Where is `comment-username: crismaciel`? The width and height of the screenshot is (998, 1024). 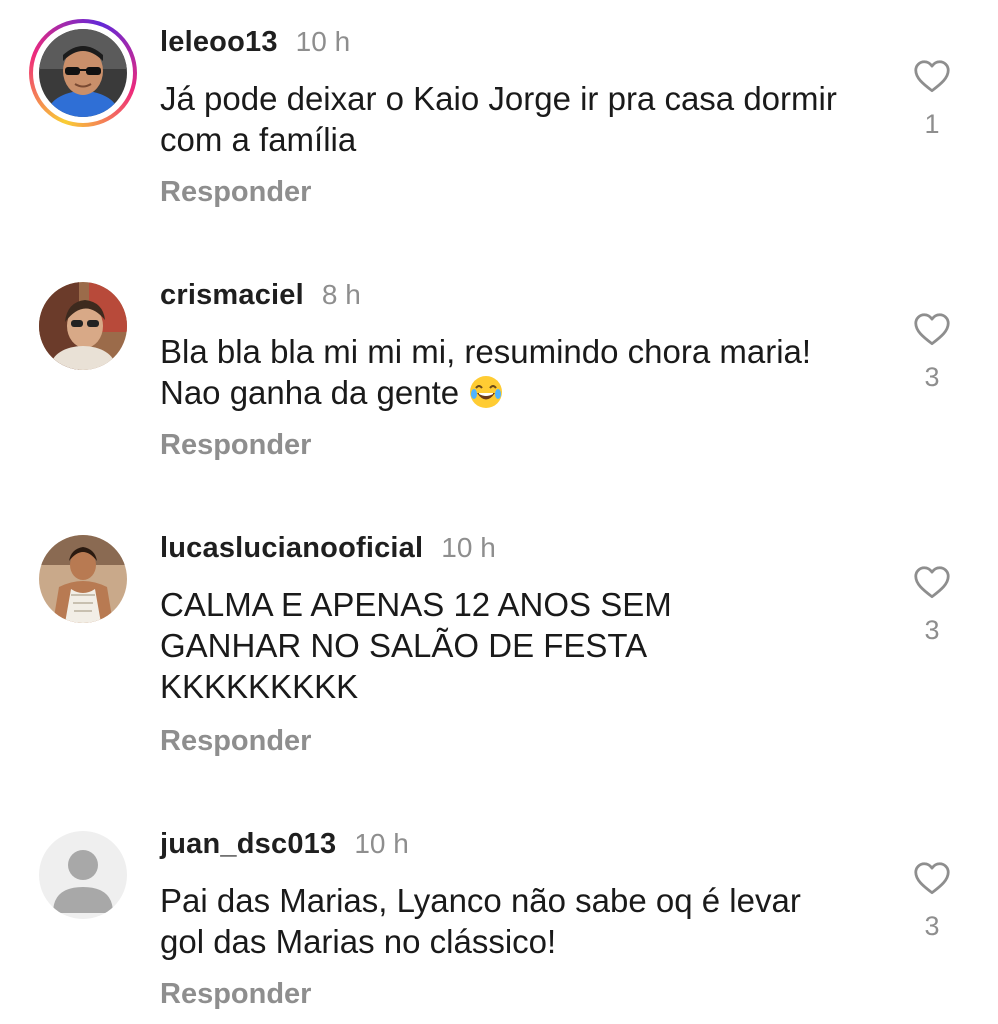 comment-username: crismaciel is located at coordinates (232, 295).